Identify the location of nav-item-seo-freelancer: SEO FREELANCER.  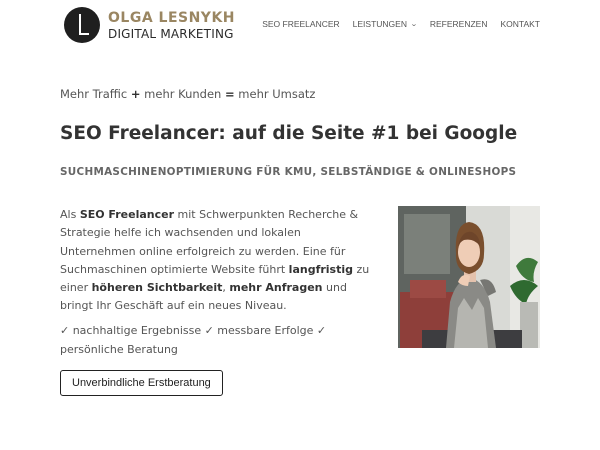
(300, 24).